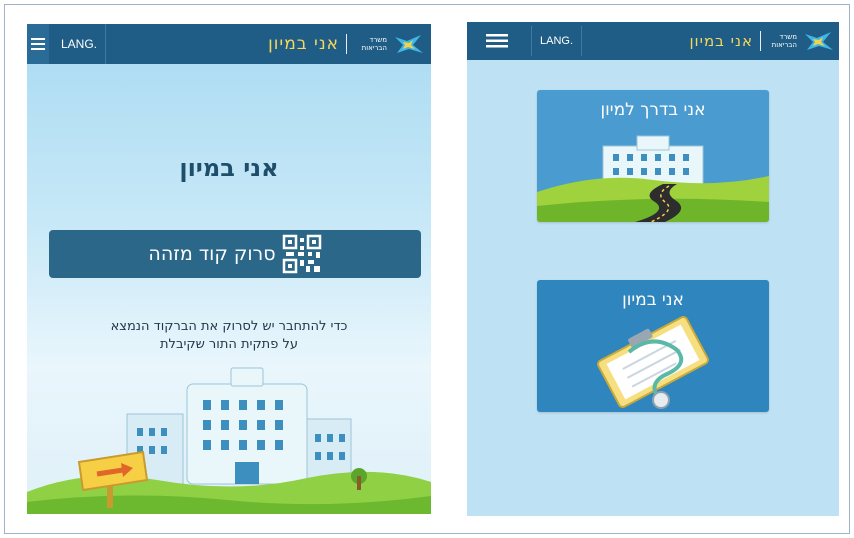  What do you see at coordinates (229, 168) in the screenshot?
I see `page-title: אני במיון` at bounding box center [229, 168].